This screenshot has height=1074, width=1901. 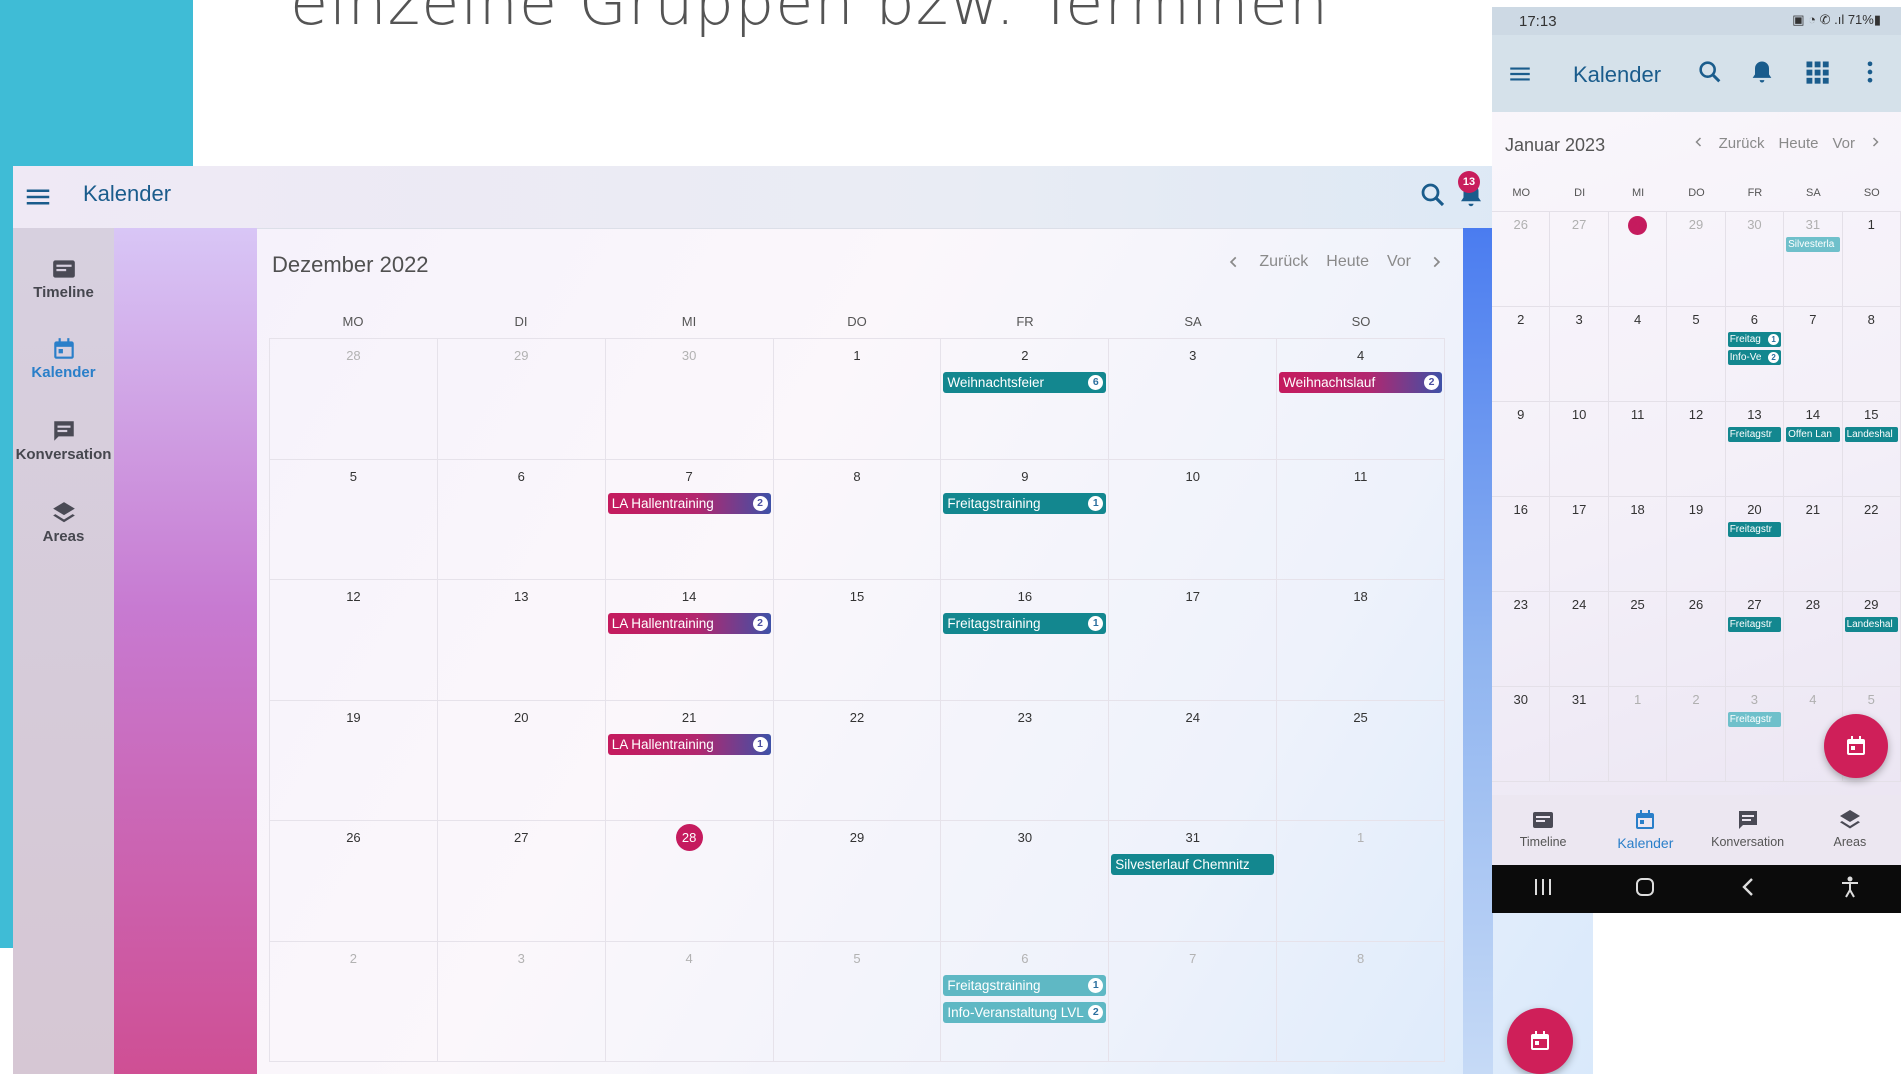 I want to click on event-chip: Silvesterlauf Chemnitz, so click(x=1193, y=864).